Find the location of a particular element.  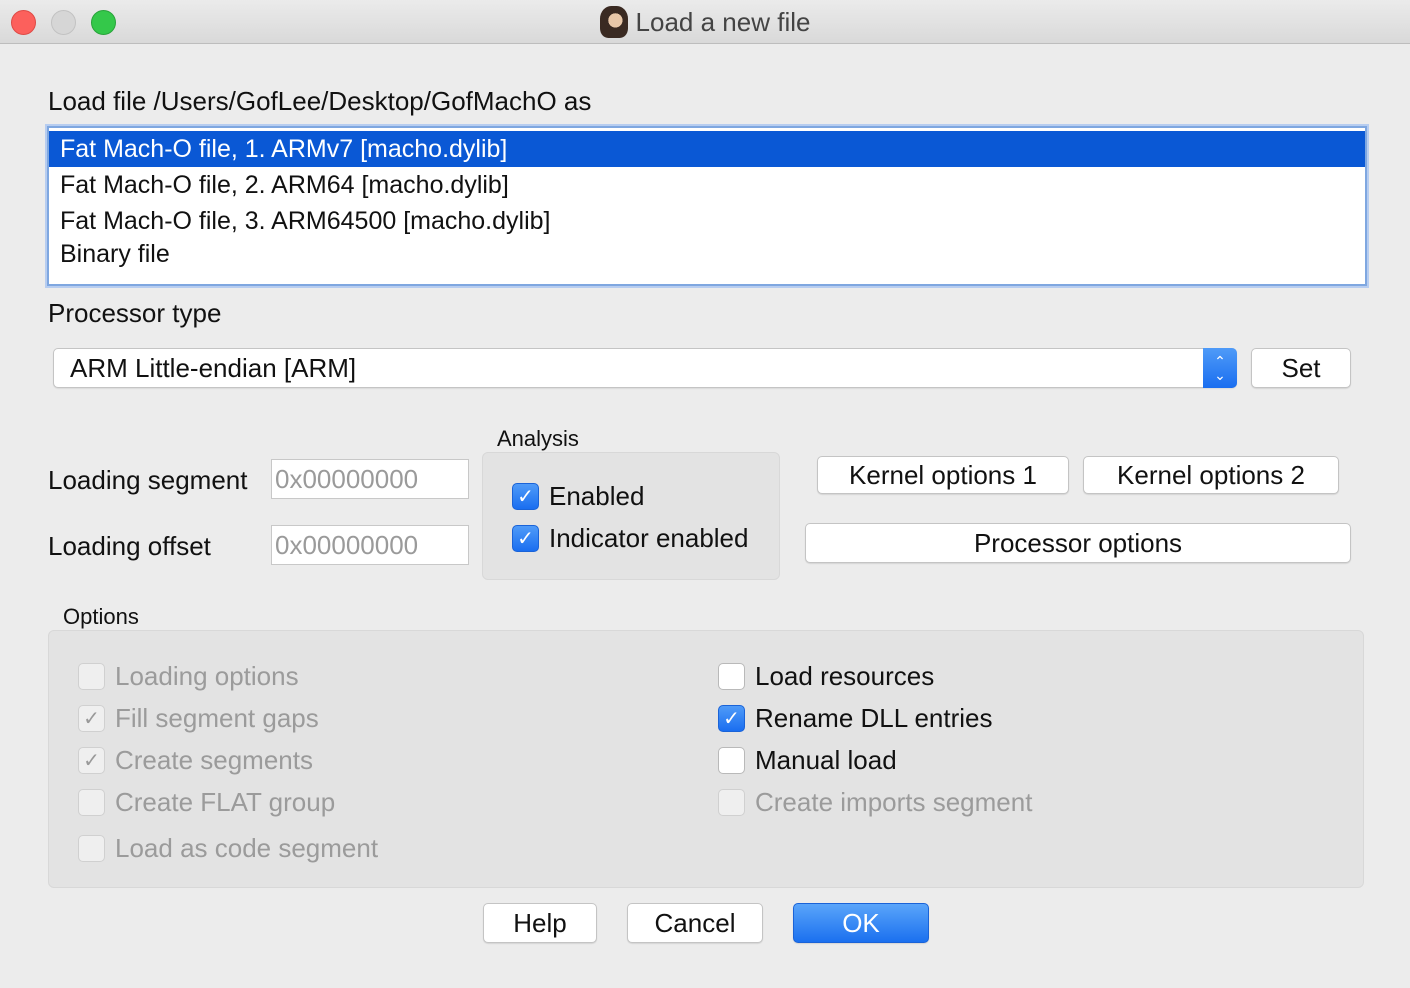

analysis-group-title: Analysis is located at coordinates (538, 438).